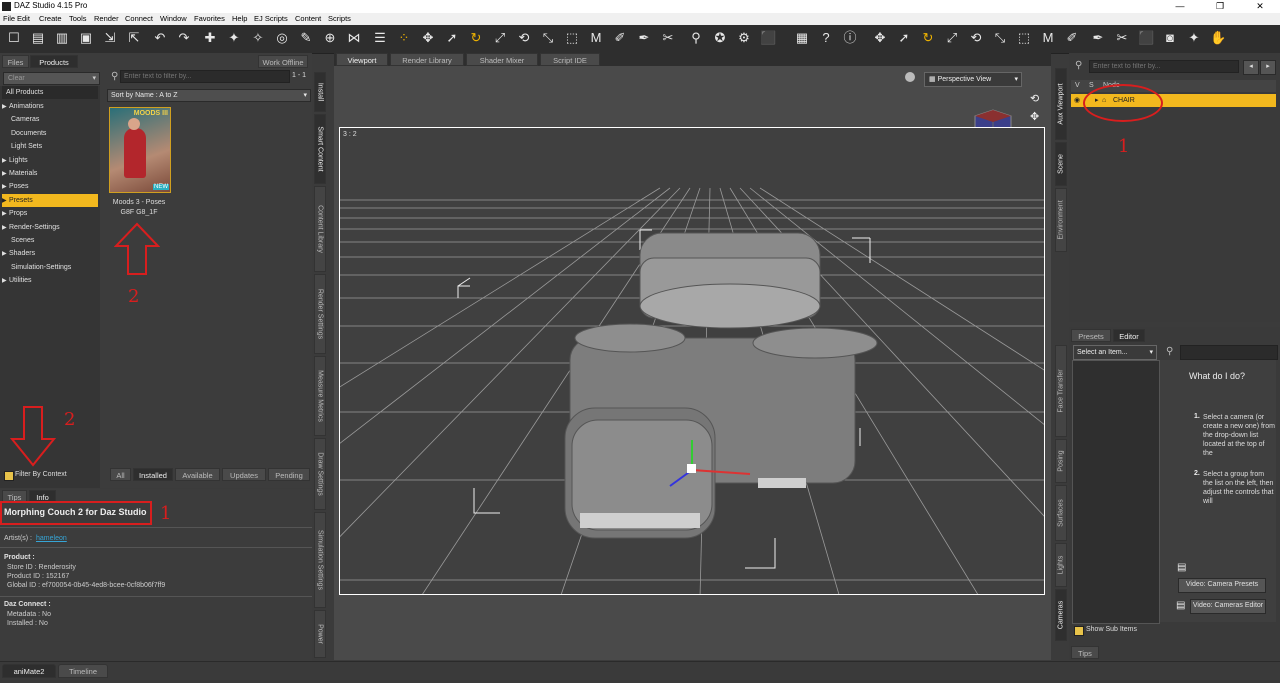  I want to click on menu-ej-scripts: EJ Scripts, so click(271, 18).